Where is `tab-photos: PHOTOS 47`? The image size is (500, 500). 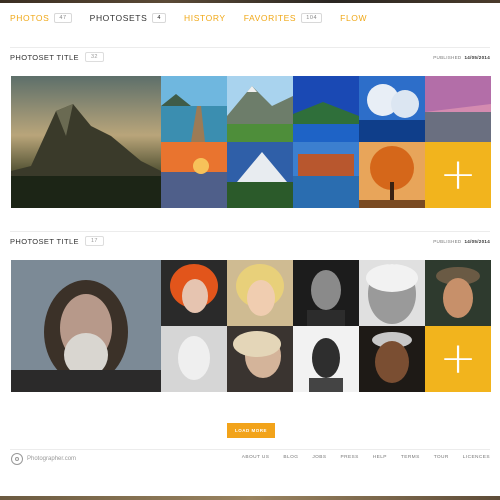
tab-photos: PHOTOS 47 is located at coordinates (41, 18).